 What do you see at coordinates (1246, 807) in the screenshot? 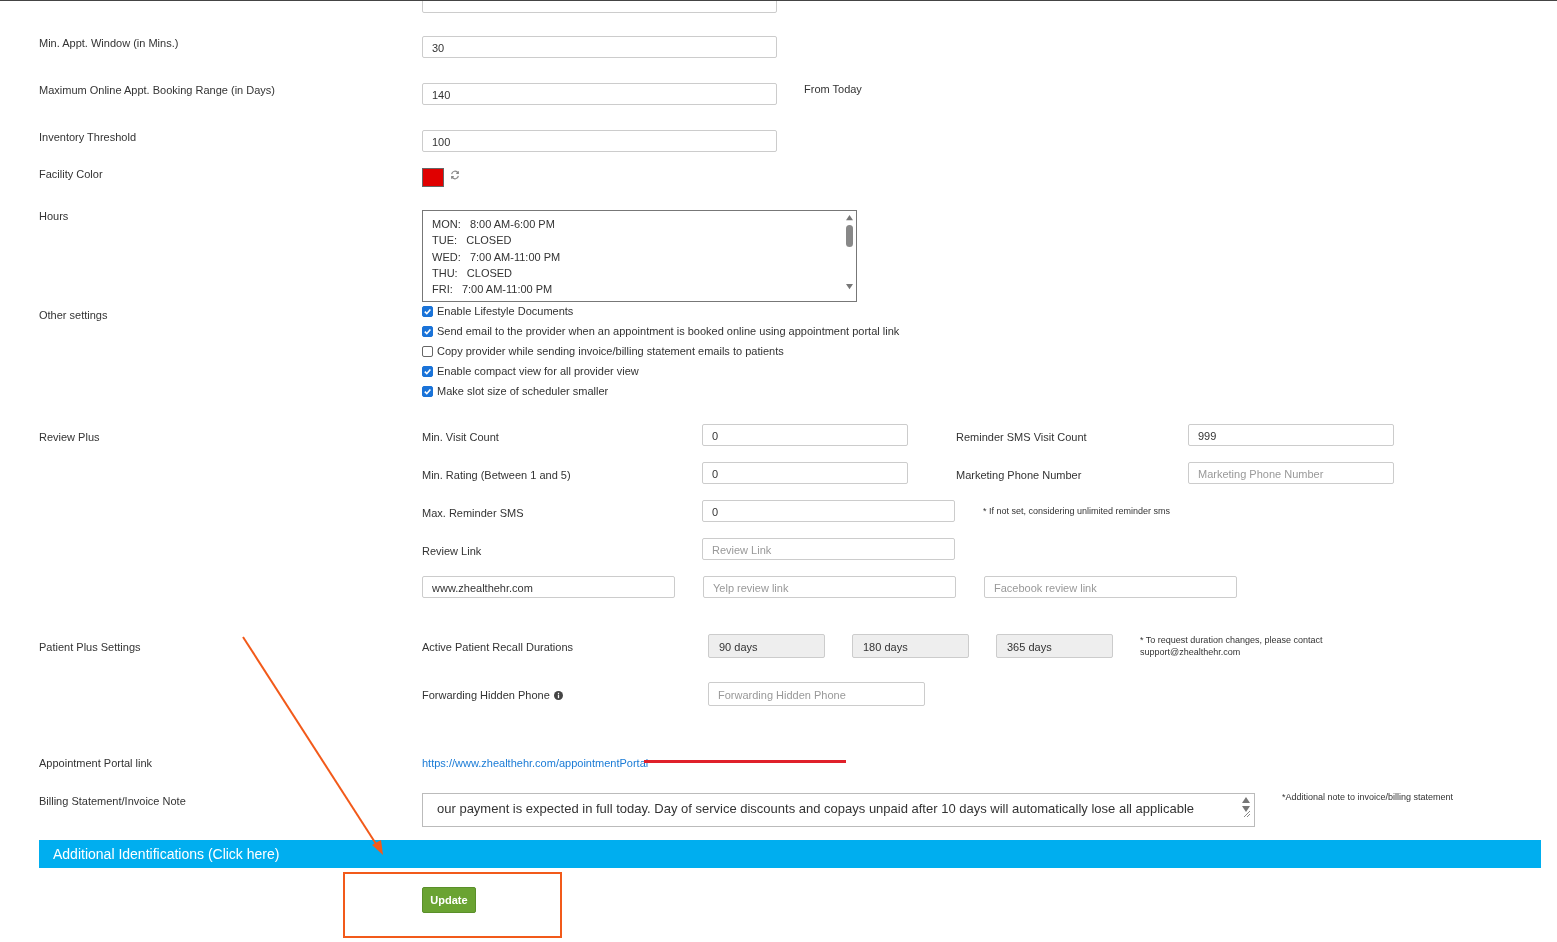
I see `spinner-icon` at bounding box center [1246, 807].